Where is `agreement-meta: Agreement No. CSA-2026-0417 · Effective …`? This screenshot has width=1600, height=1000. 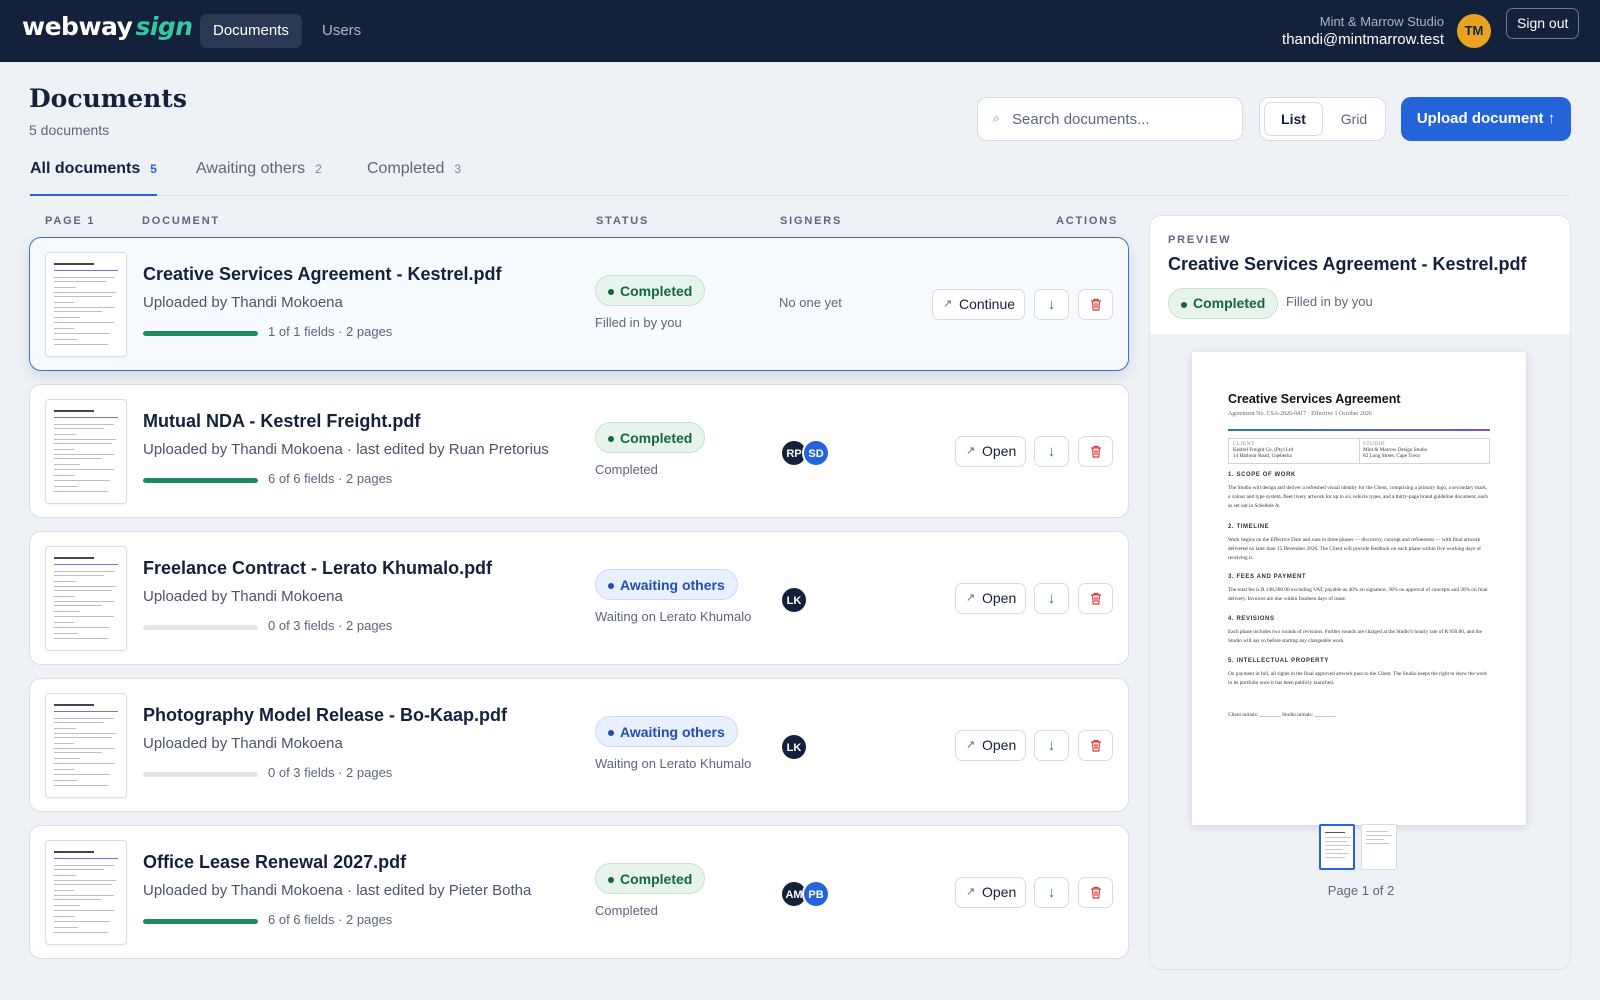 agreement-meta: Agreement No. CSA-2026-0417 · Effective … is located at coordinates (1300, 414).